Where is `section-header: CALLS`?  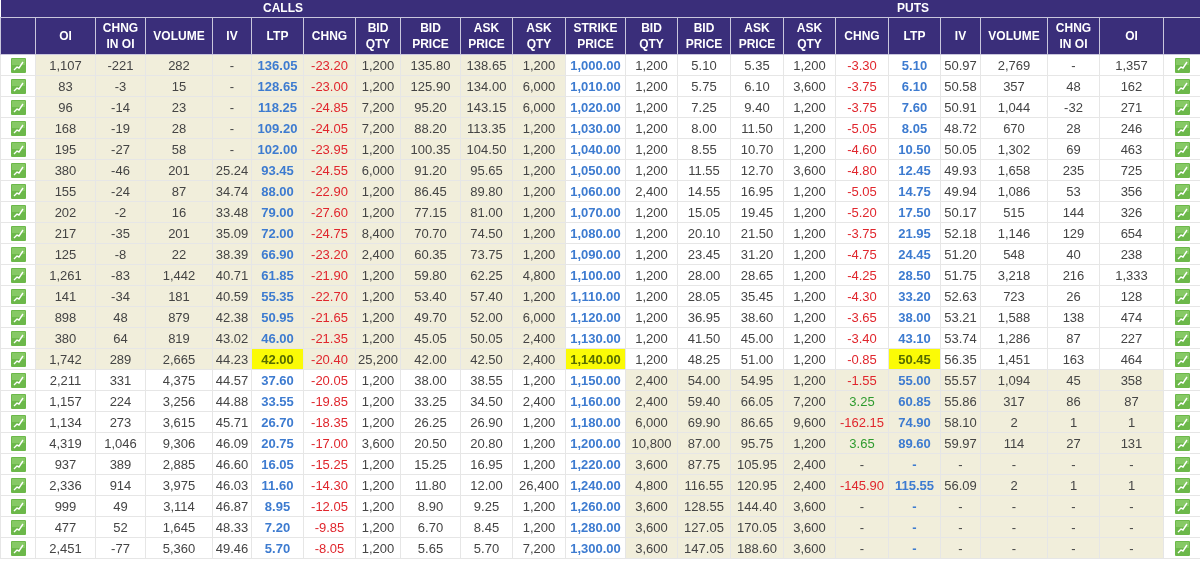 section-header: CALLS is located at coordinates (283, 9).